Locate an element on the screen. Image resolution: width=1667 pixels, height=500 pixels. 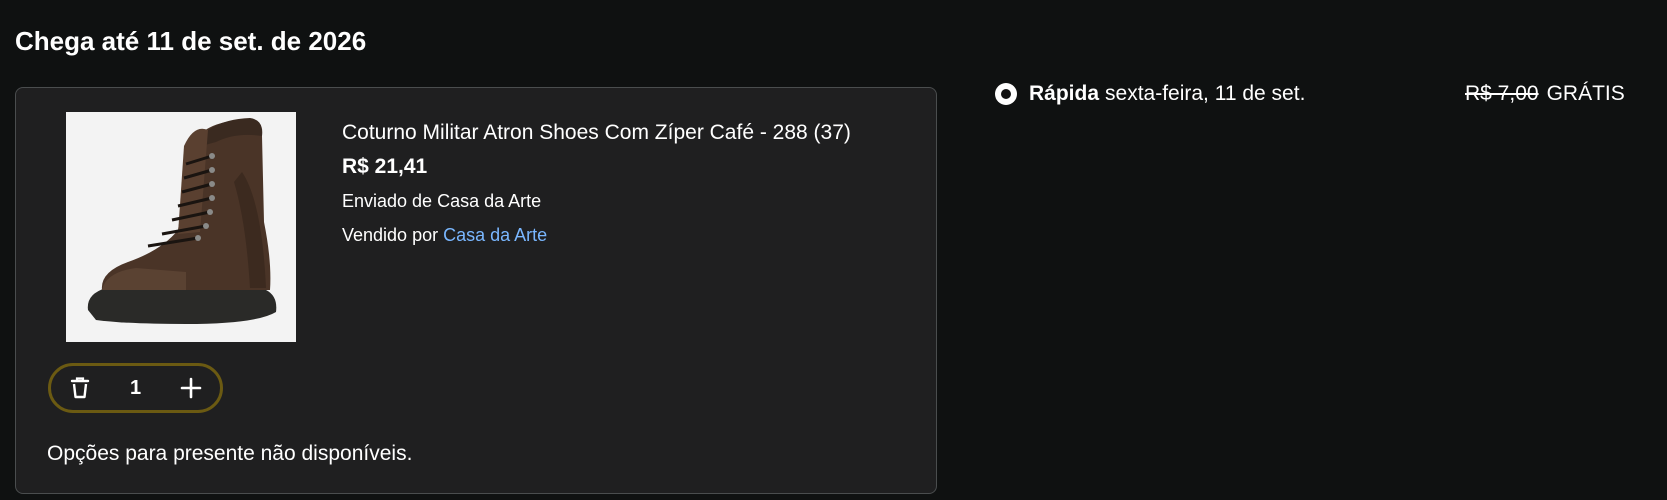
quantity-stepper: 1 is located at coordinates (135, 388).